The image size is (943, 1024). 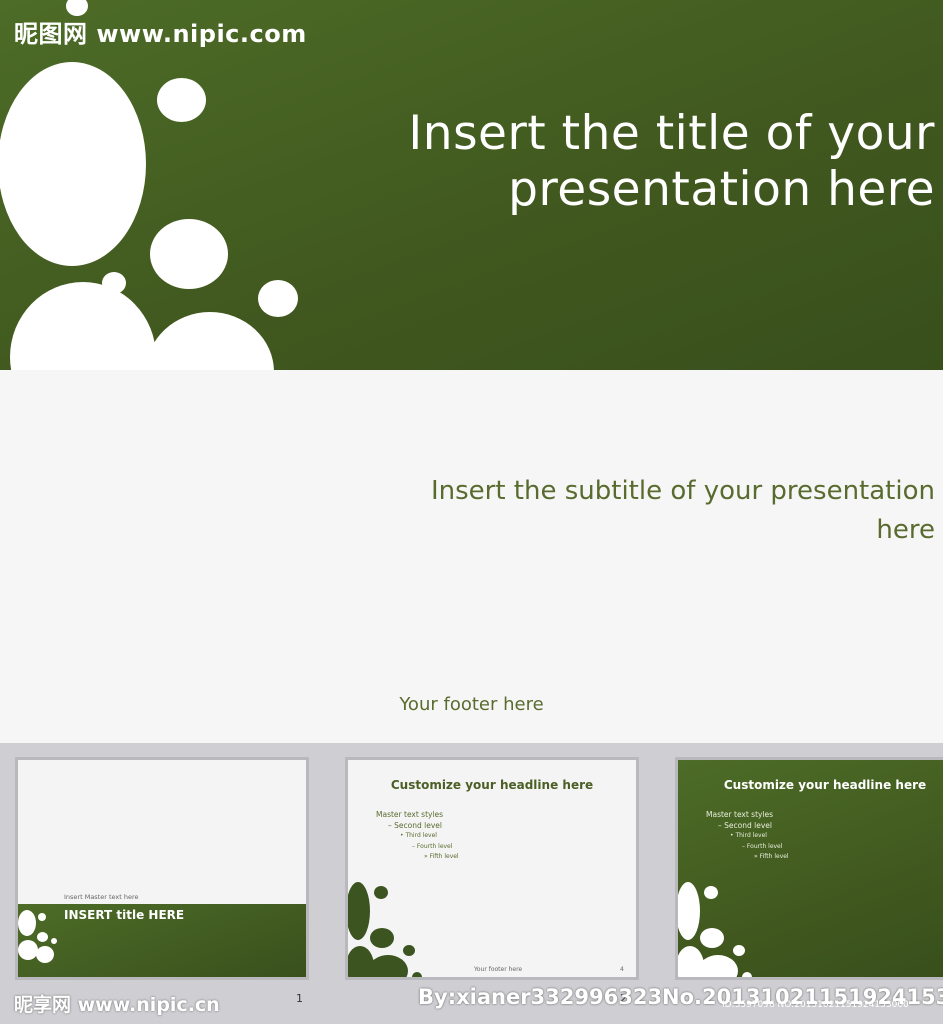 What do you see at coordinates (471, 704) in the screenshot?
I see `slide-footer: Your footer here` at bounding box center [471, 704].